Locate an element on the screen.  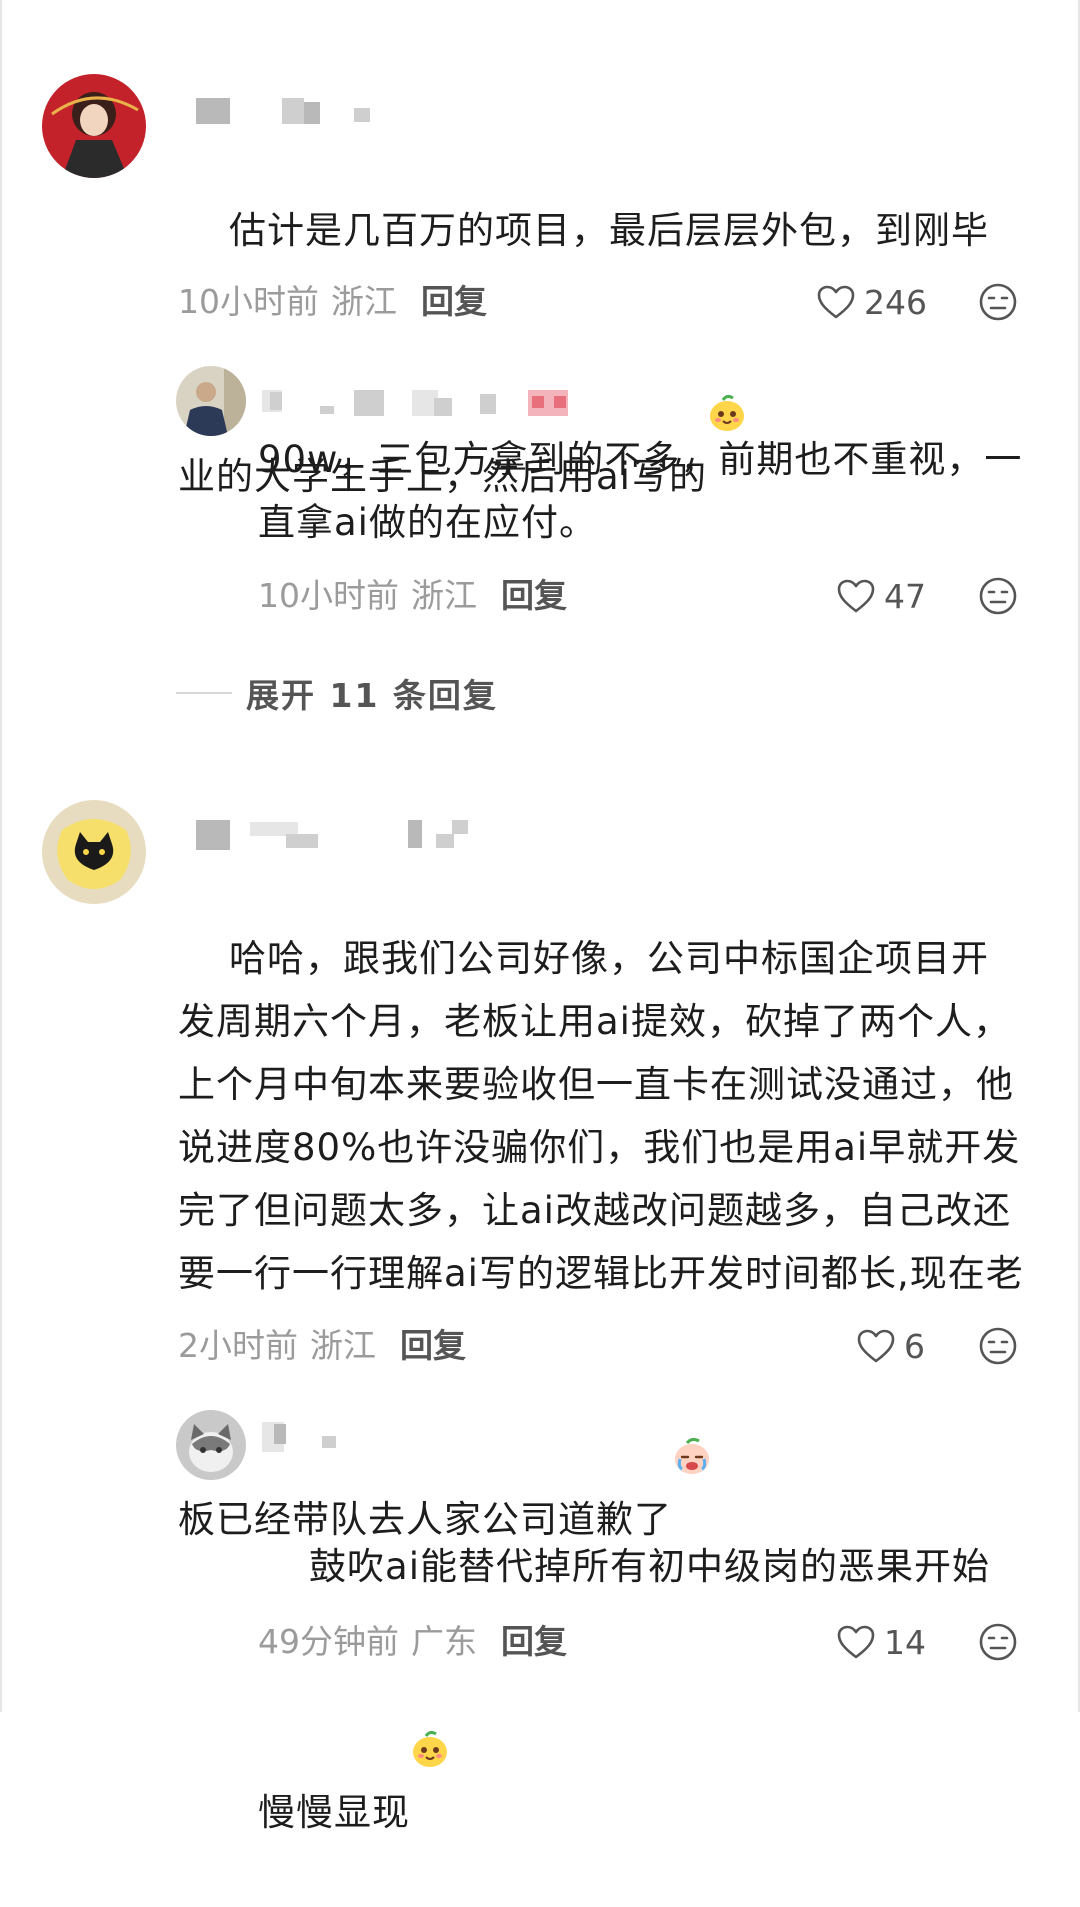
reply-meta: 10小时前 浙江 回复 is located at coordinates (412, 596).